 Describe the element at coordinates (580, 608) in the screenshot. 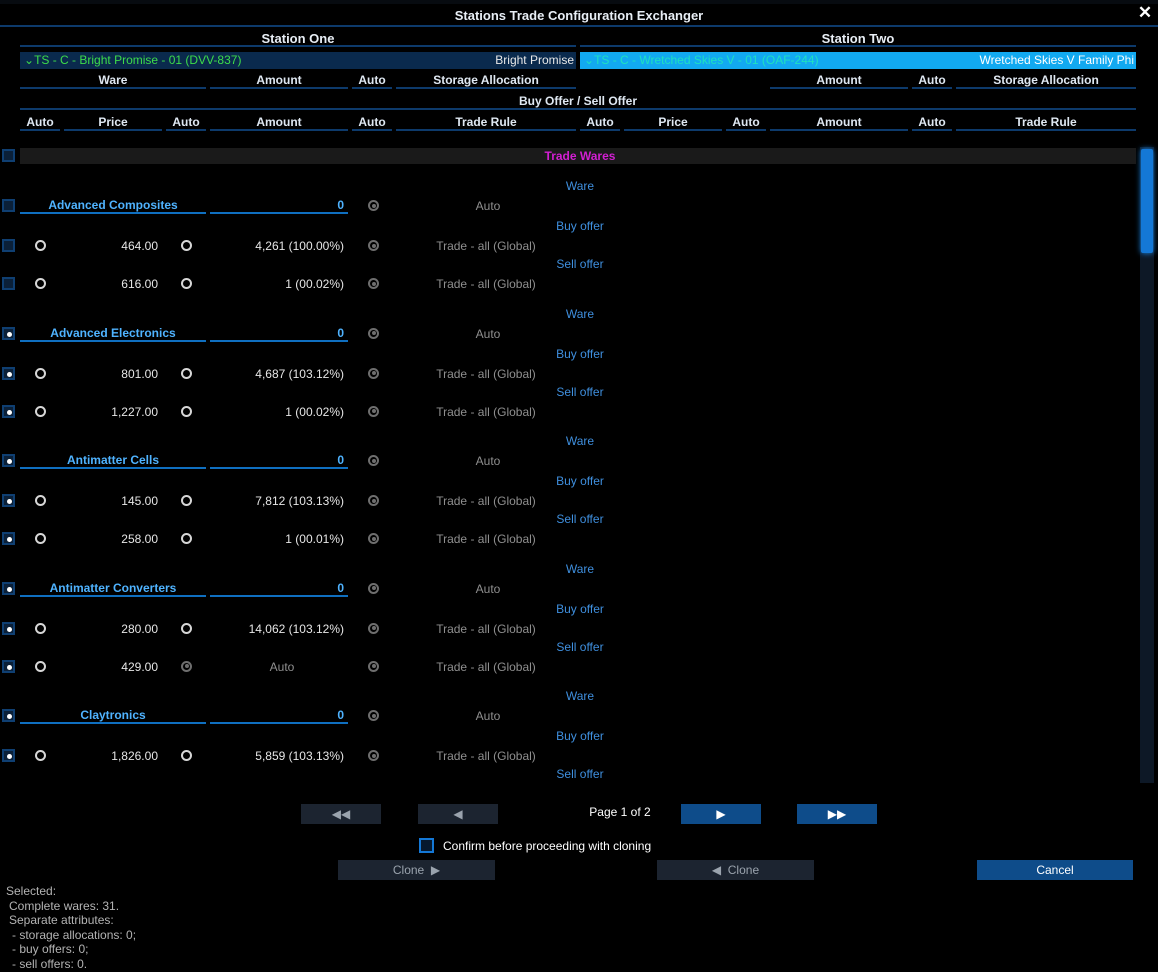

I see `buy-offer-category-label: Buy offer` at that location.